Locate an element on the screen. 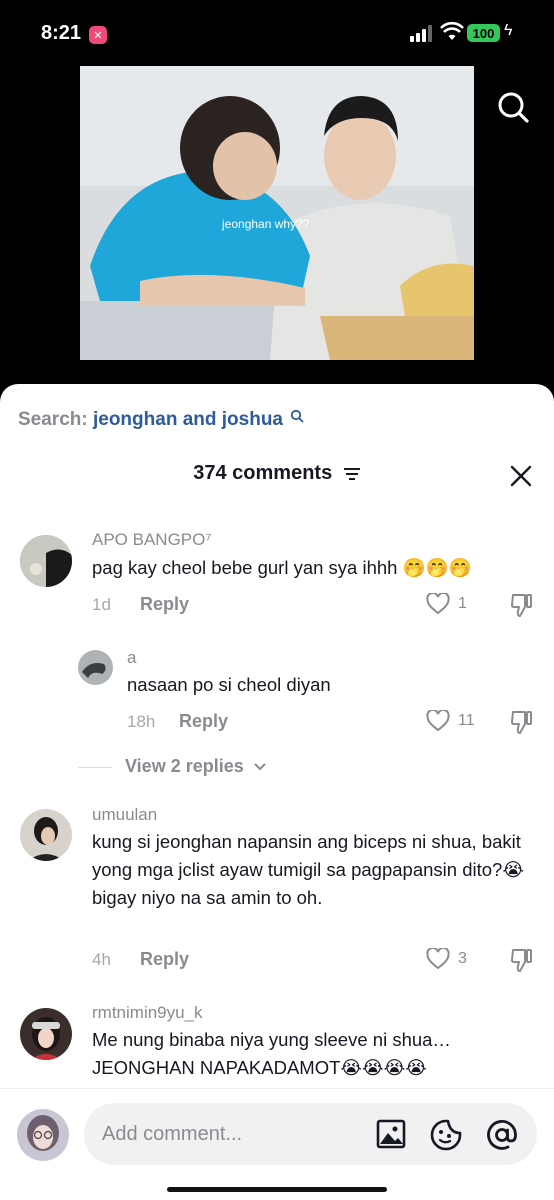 The width and height of the screenshot is (554, 1200). comment-username: rmtnimin9yu_k is located at coordinates (147, 1013).